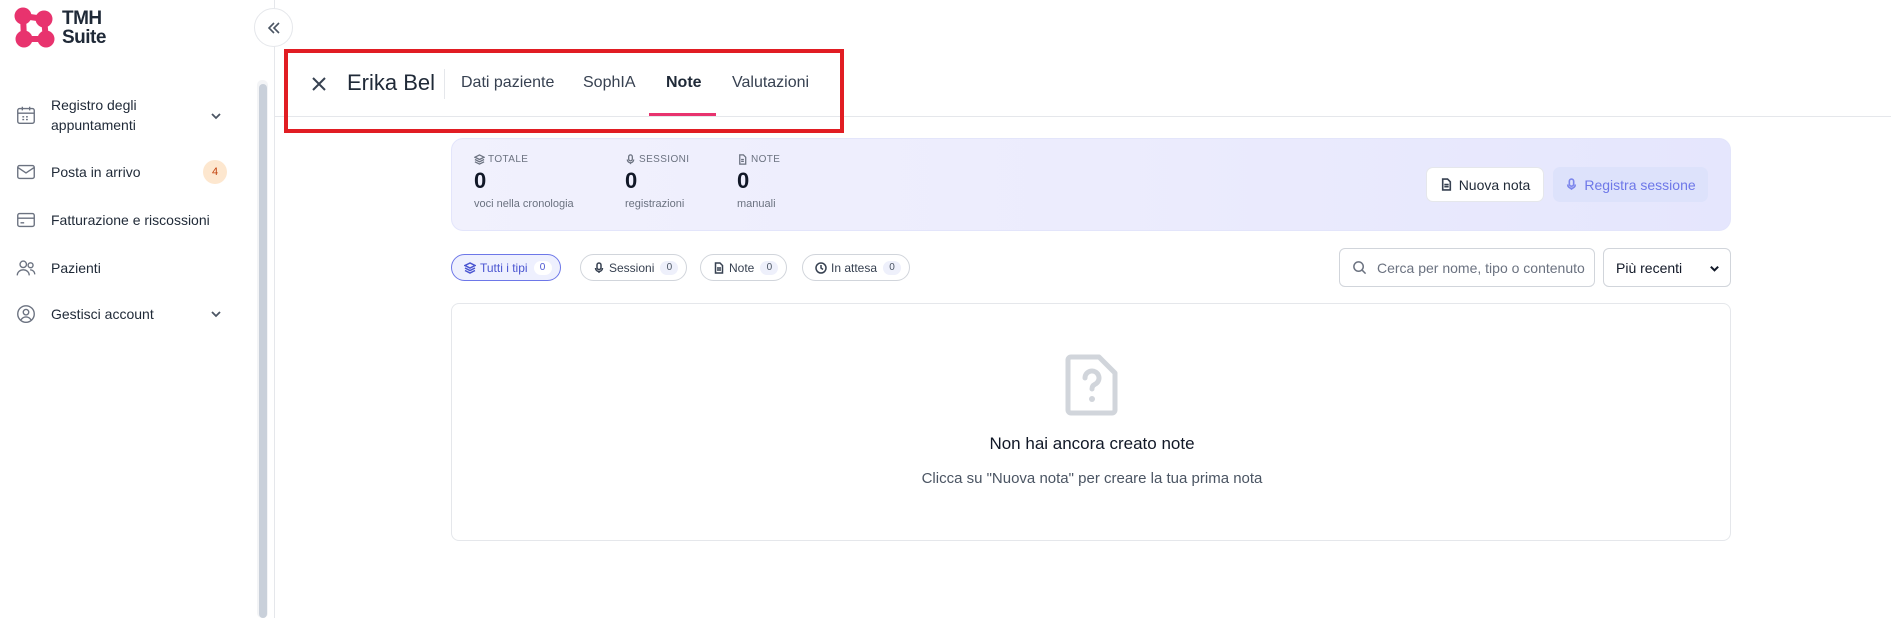 The height and width of the screenshot is (618, 1891). Describe the element at coordinates (524, 204) in the screenshot. I see `stat-caption: voci nella cronologia` at that location.